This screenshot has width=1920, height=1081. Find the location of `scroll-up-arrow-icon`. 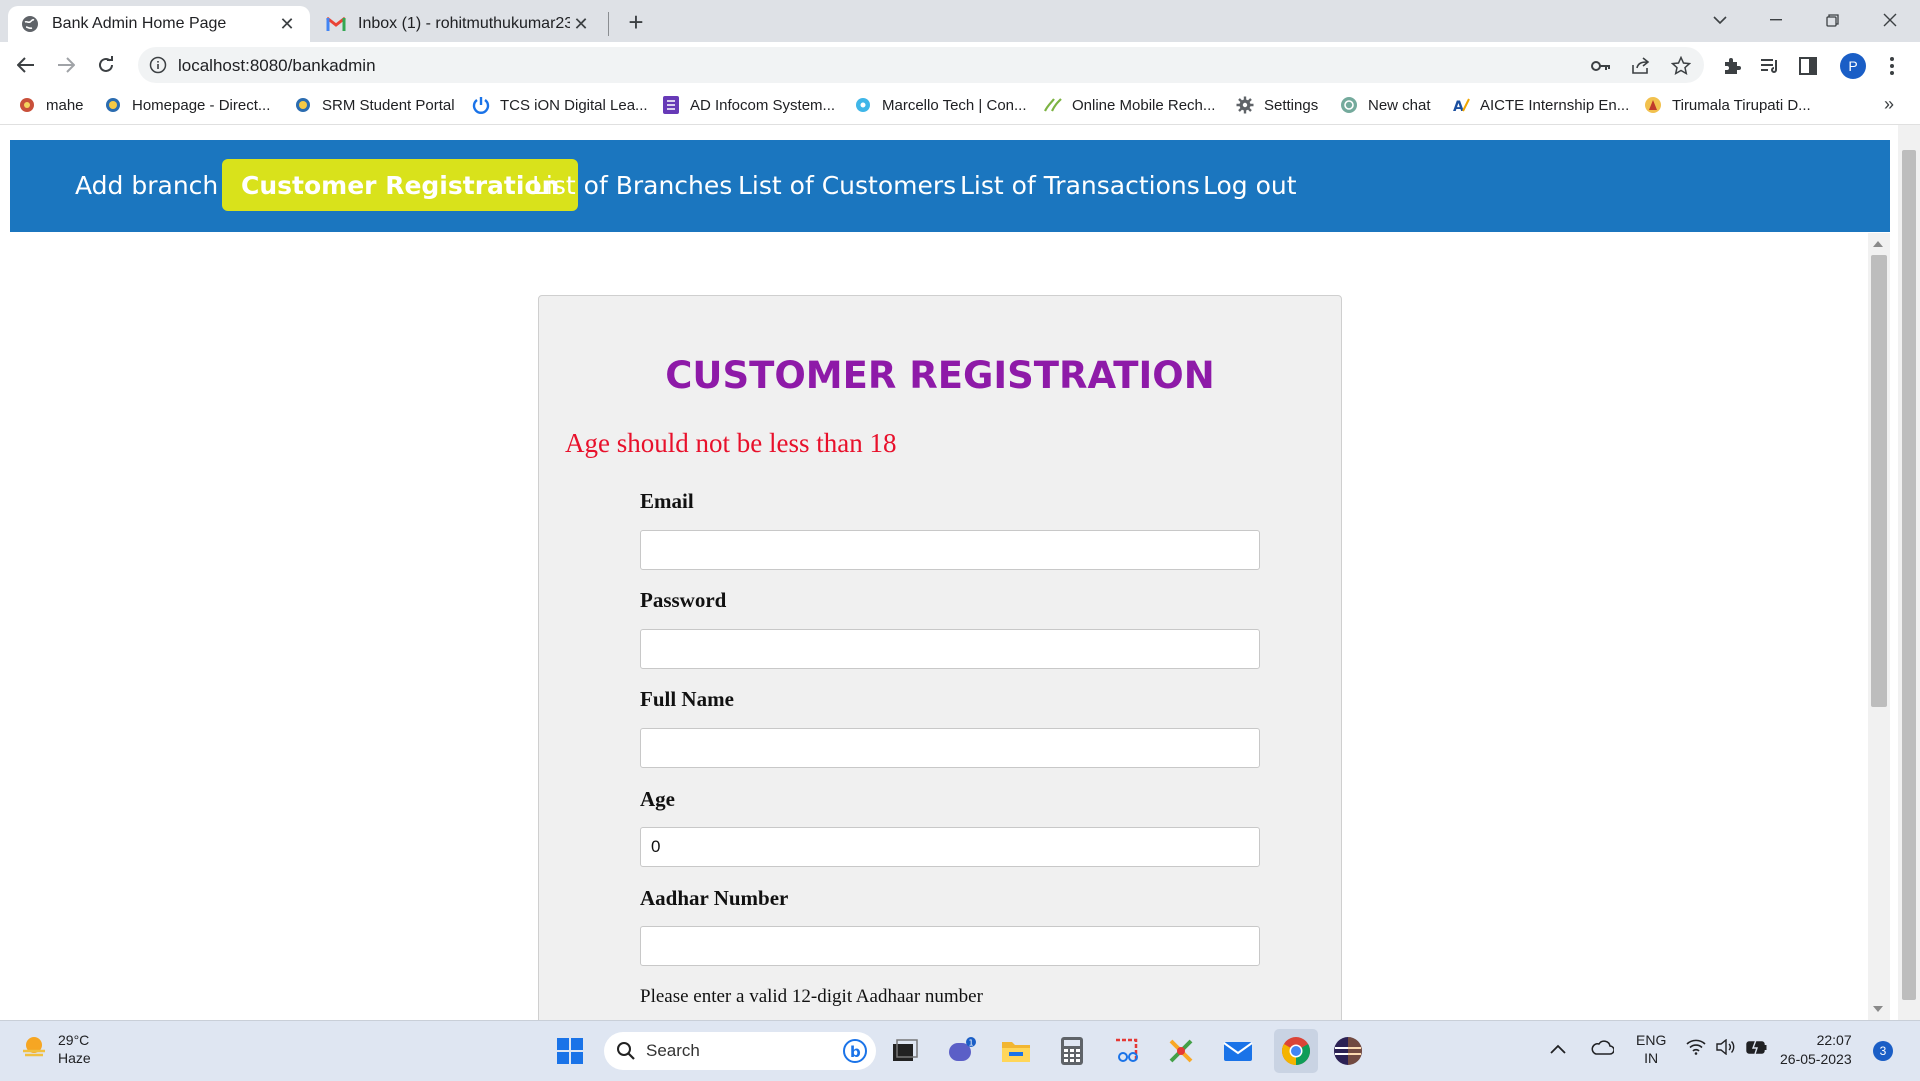

scroll-up-arrow-icon is located at coordinates (1878, 244).